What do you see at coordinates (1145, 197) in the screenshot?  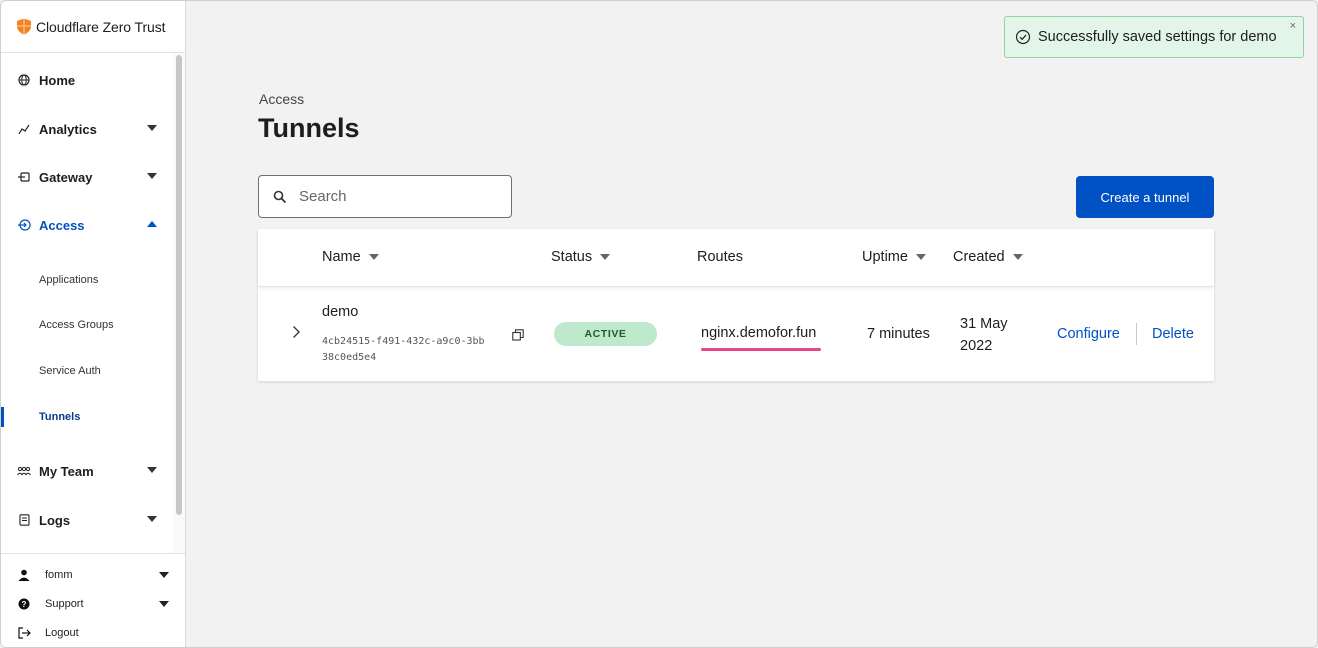 I see `create-tunnel-button: Create a tunnel` at bounding box center [1145, 197].